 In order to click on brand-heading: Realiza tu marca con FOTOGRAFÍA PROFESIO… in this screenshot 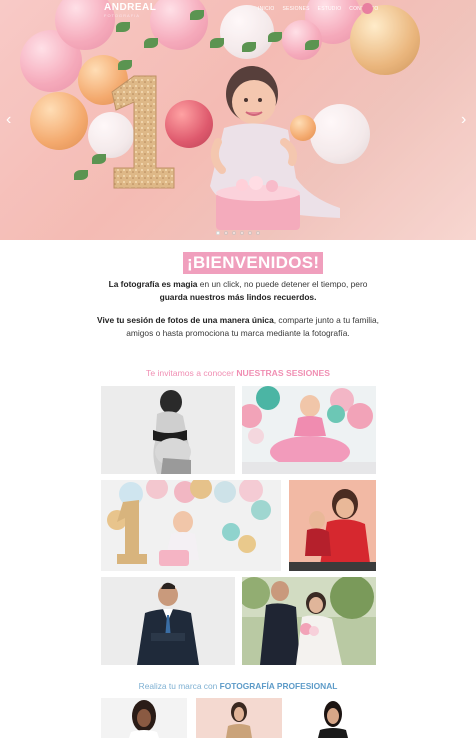, I will do `click(238, 686)`.